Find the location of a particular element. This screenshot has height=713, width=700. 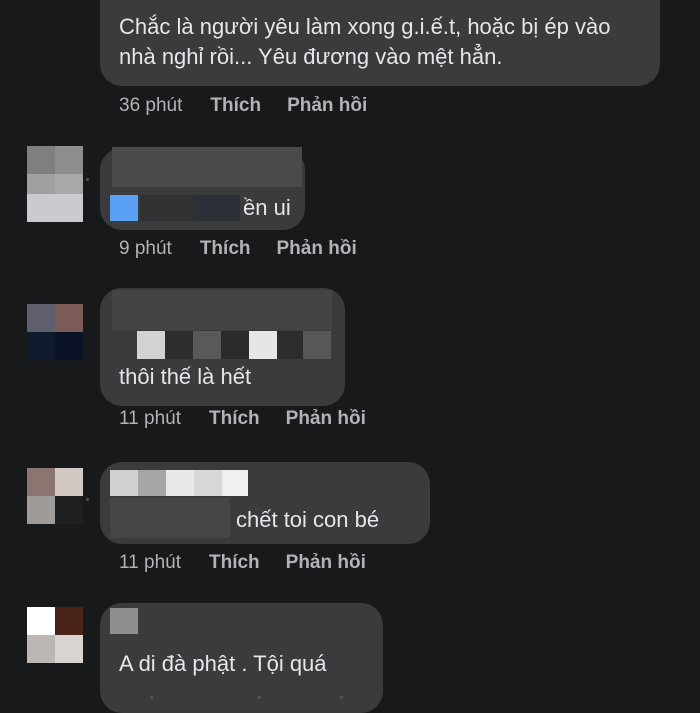

comment-time: 9 phút is located at coordinates (145, 248).